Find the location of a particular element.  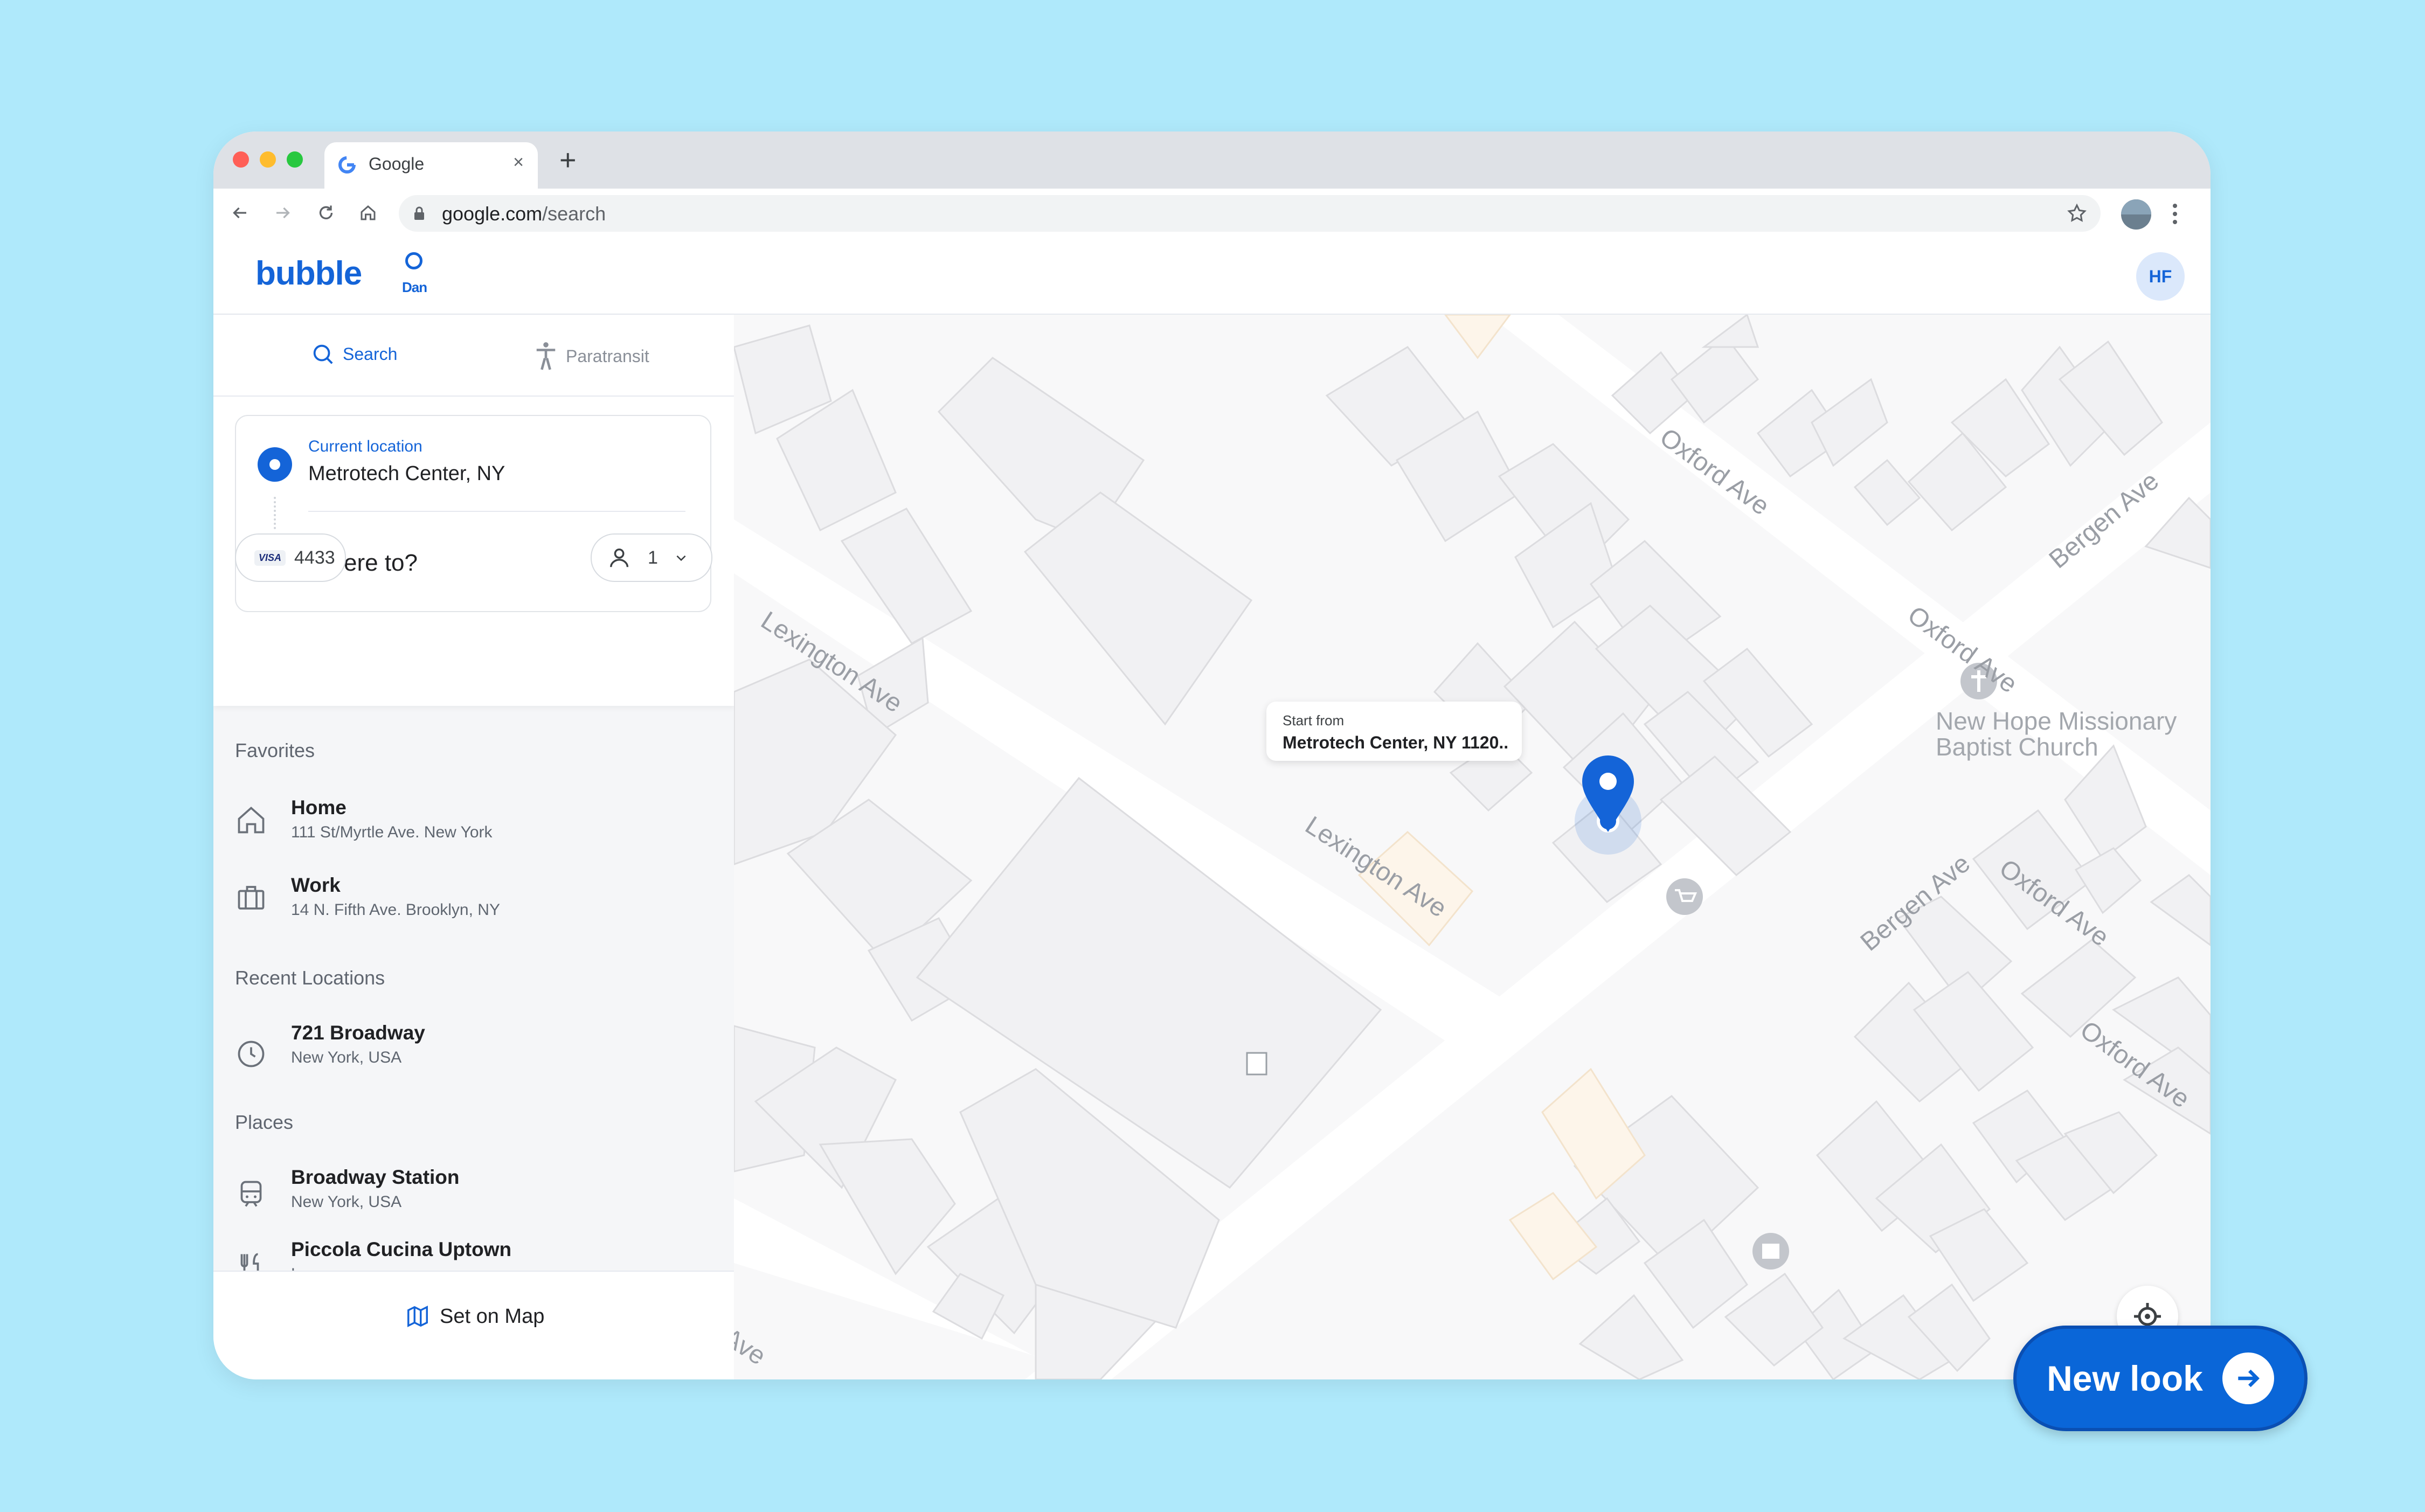

building-poi-icon is located at coordinates (1256, 1064).